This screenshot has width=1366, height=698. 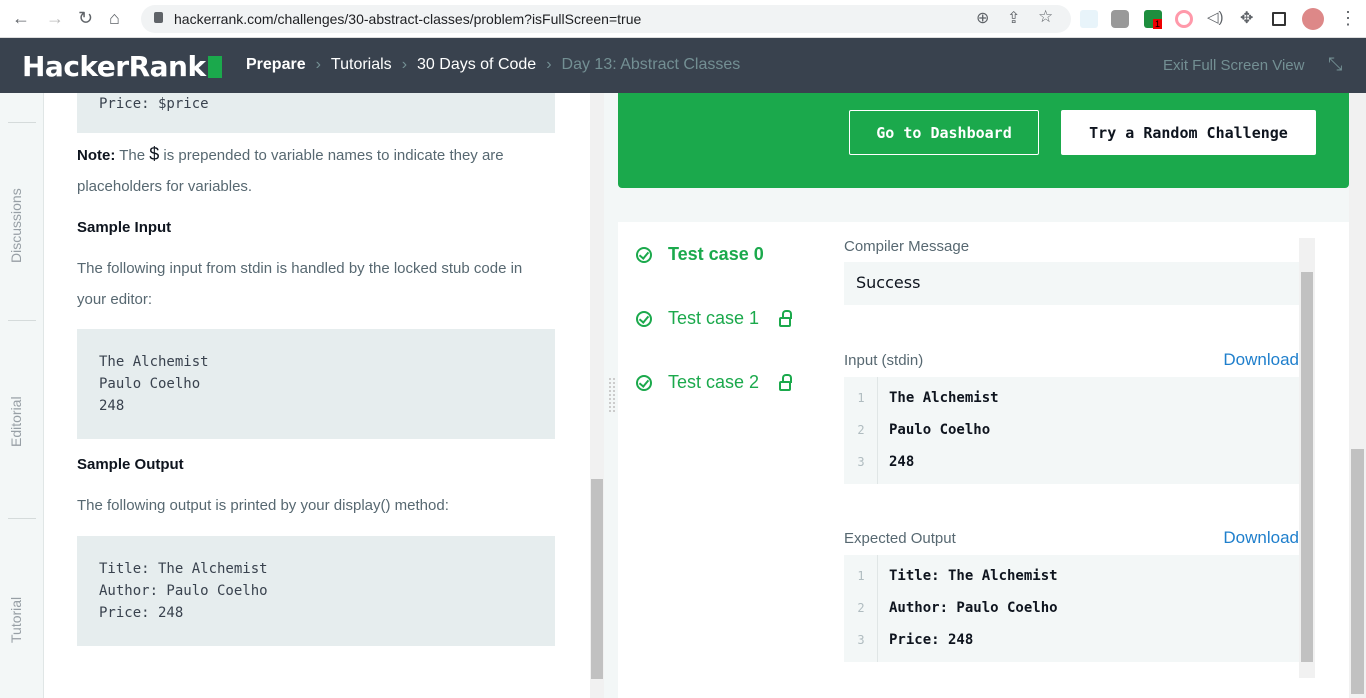 I want to click on extension-badge: 1, so click(x=1158, y=24).